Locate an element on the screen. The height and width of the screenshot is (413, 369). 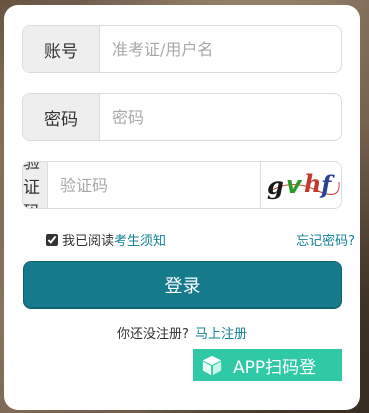
agree-prefix: 我已阅读 is located at coordinates (88, 241).